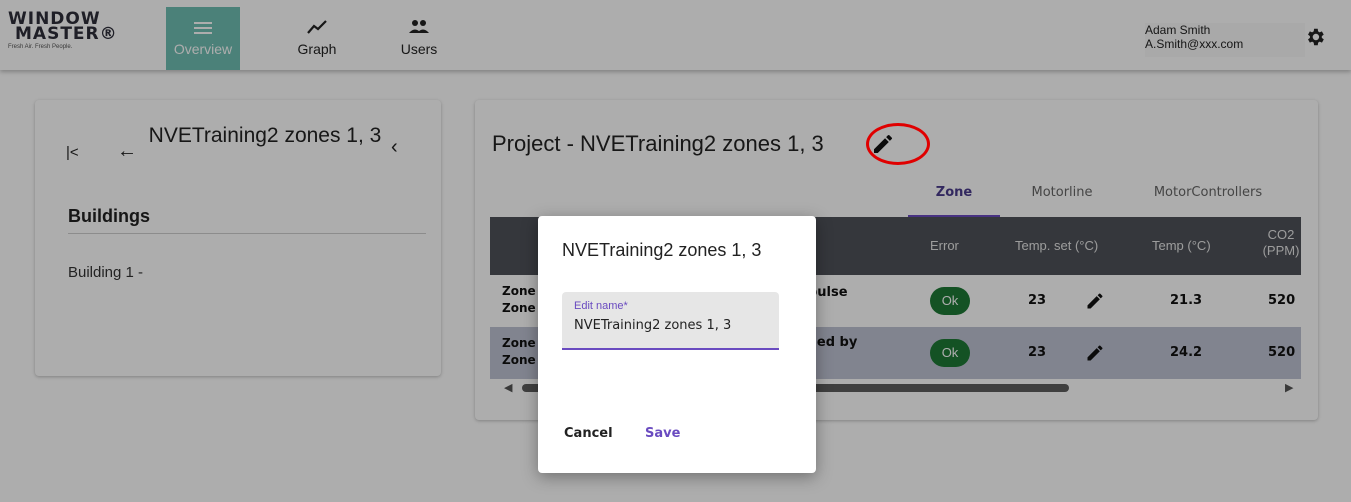 Image resolution: width=1351 pixels, height=502 pixels. Describe the element at coordinates (601, 306) in the screenshot. I see `edit-name-label: Edit name*` at that location.